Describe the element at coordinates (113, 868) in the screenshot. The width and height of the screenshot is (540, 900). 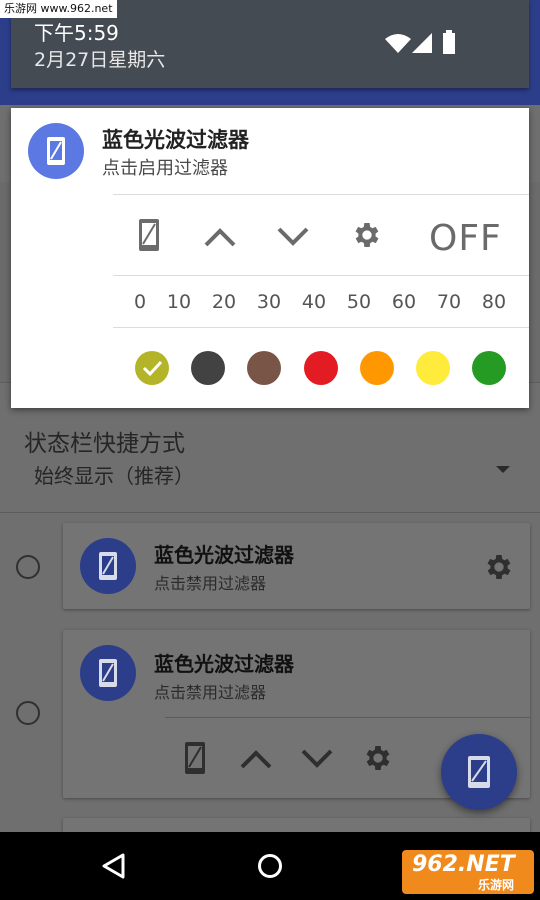
I see `back-icon` at that location.